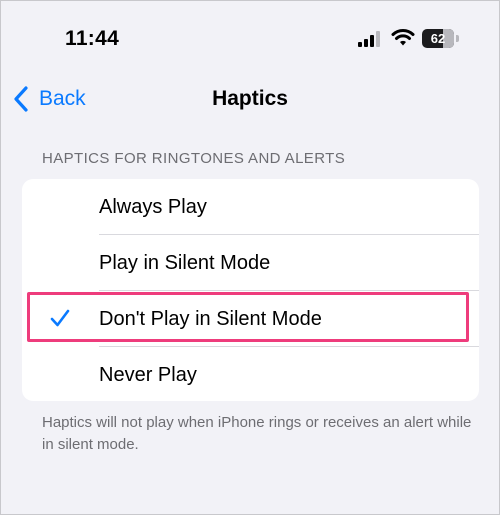 The image size is (500, 515). Describe the element at coordinates (210, 319) in the screenshot. I see `option-label: Don't Play in Silent Mode` at that location.